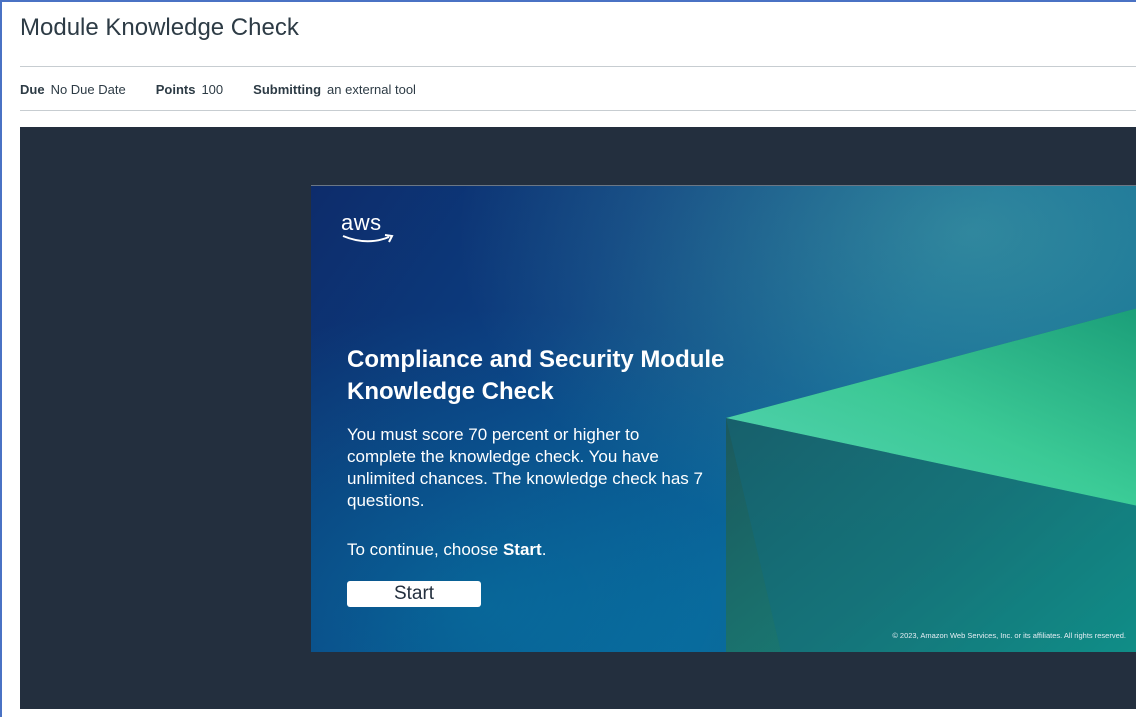 The height and width of the screenshot is (717, 1136). I want to click on points-value: 100, so click(212, 89).